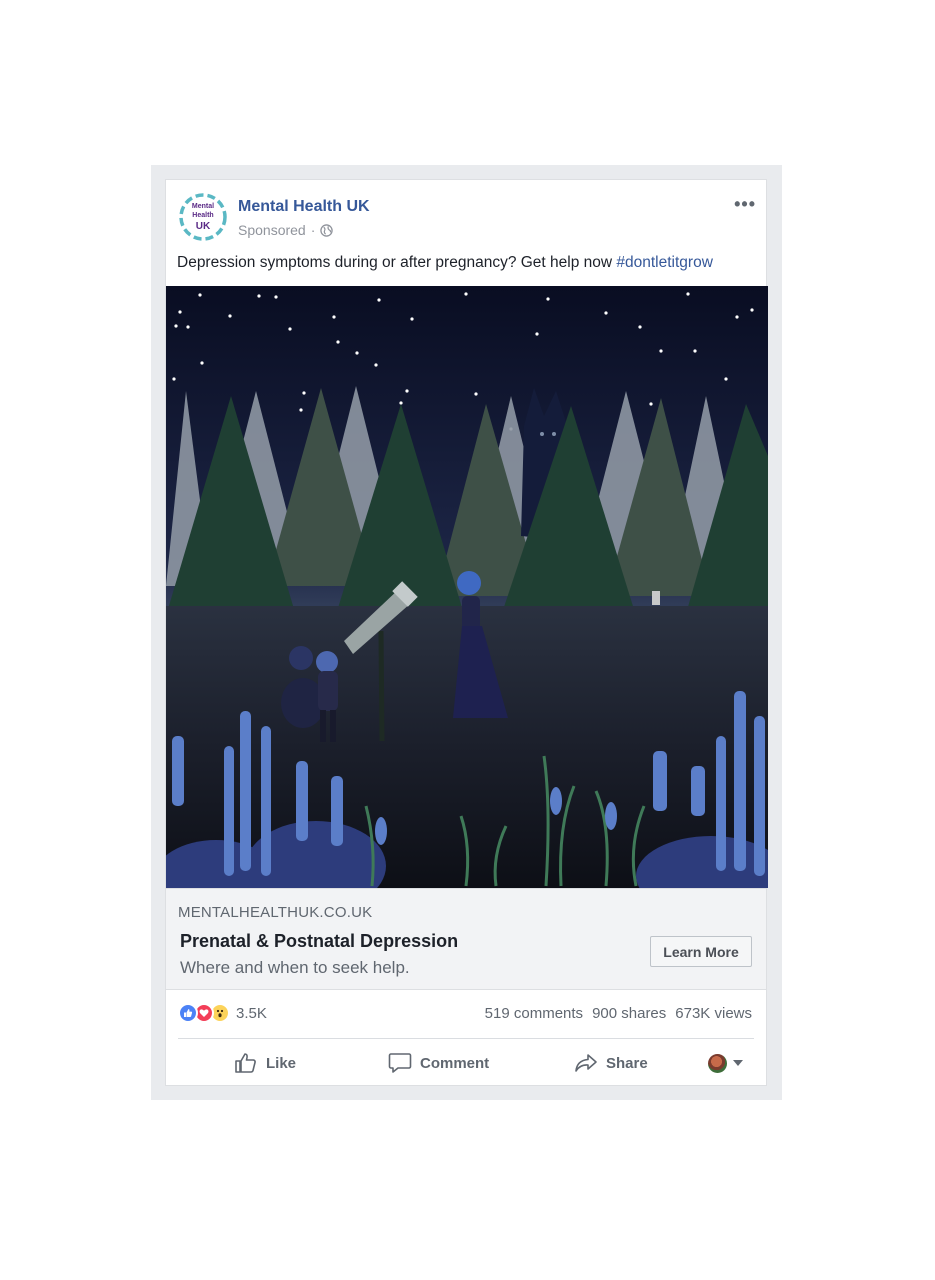 The image size is (935, 1280). I want to click on comment-label: Comment, so click(455, 1063).